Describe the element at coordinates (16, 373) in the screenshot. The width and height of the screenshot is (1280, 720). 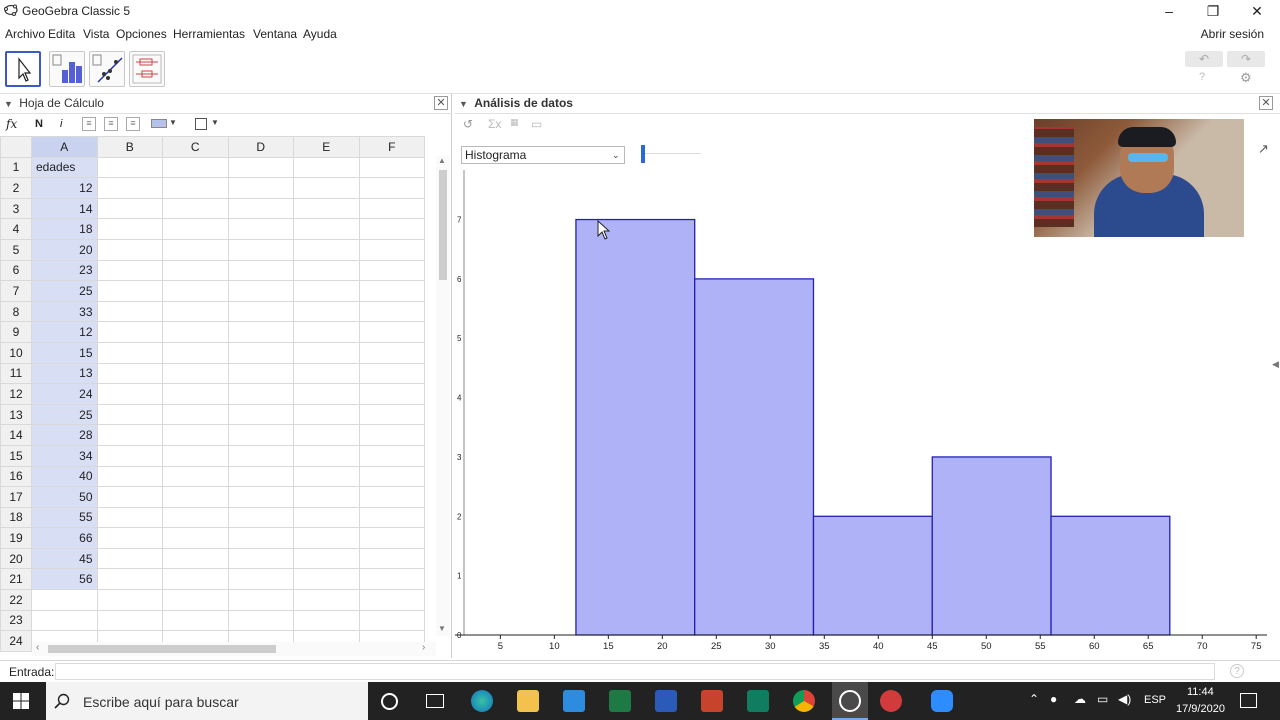
I see `row-header: 11` at that location.